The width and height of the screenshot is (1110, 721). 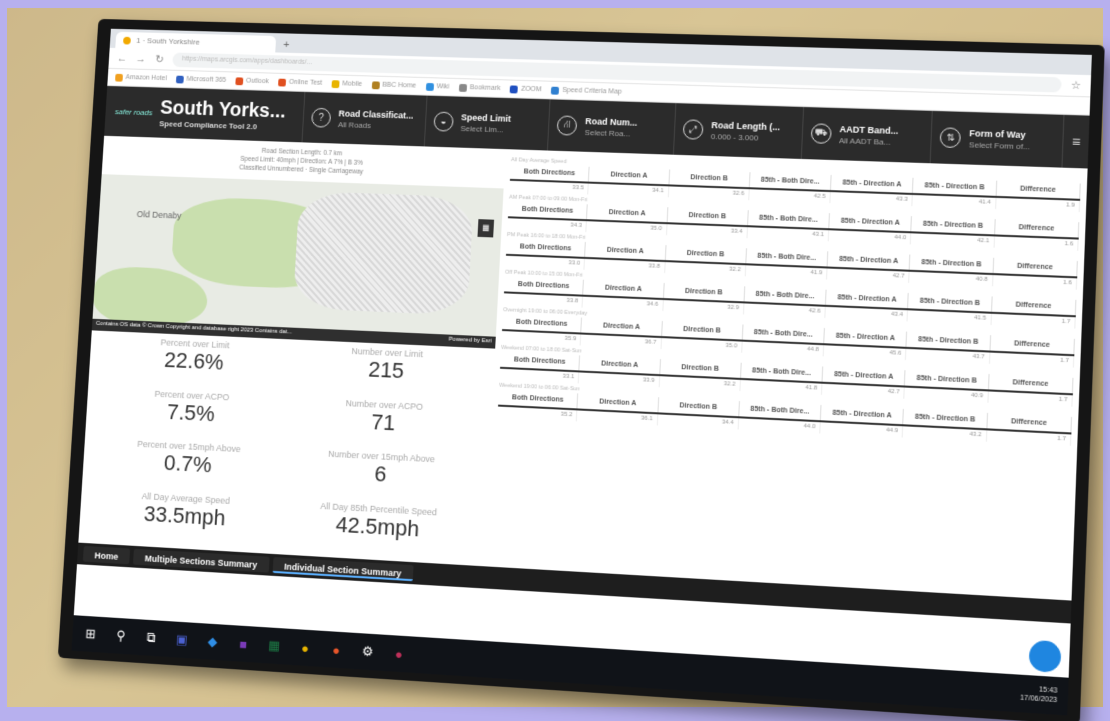 What do you see at coordinates (336, 649) in the screenshot?
I see `firefox-icon: ●` at bounding box center [336, 649].